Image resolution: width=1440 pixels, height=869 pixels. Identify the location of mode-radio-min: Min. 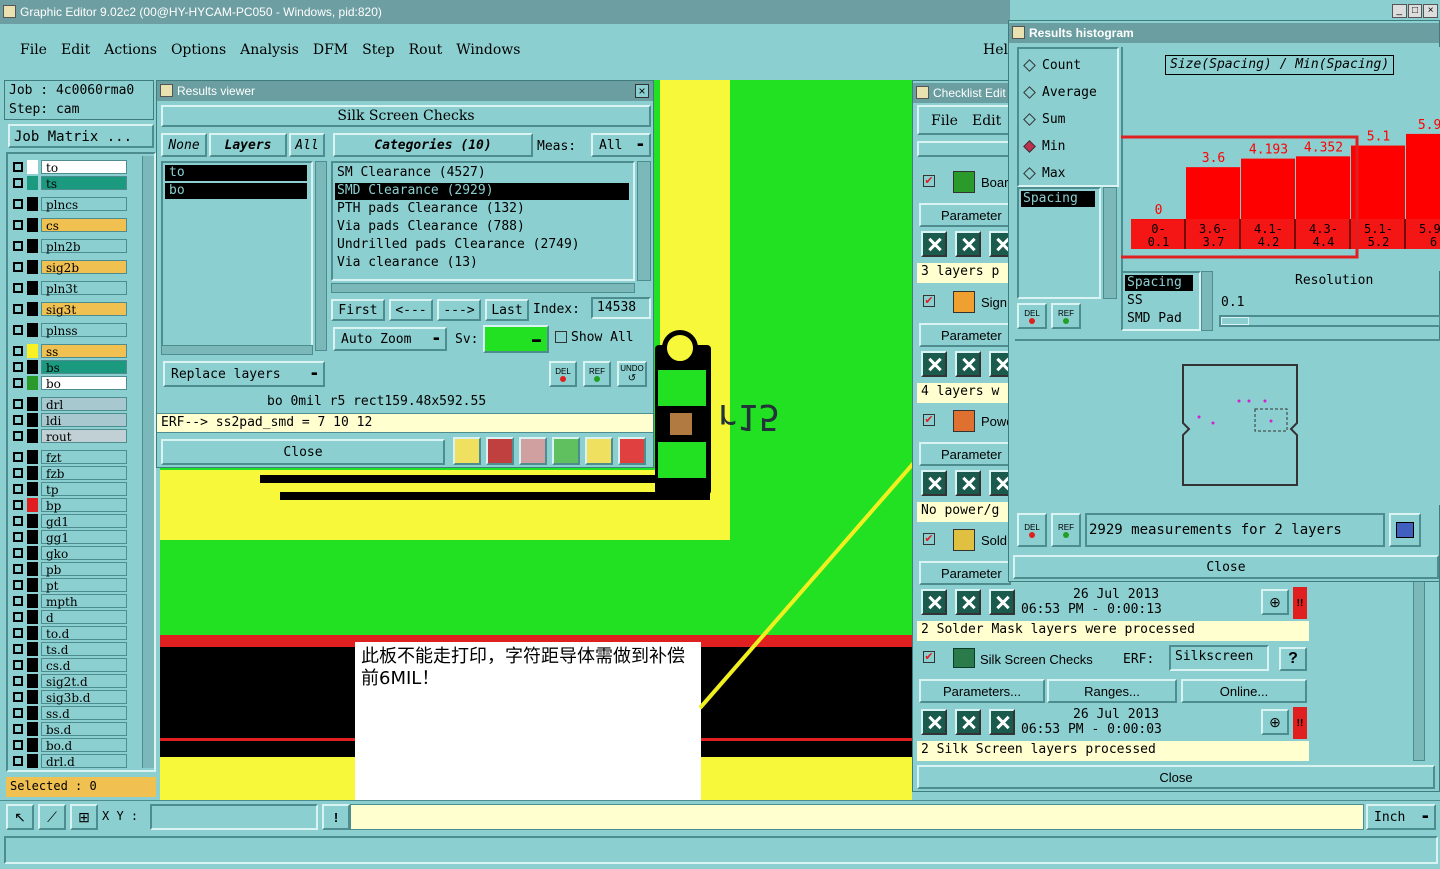
(1044, 146).